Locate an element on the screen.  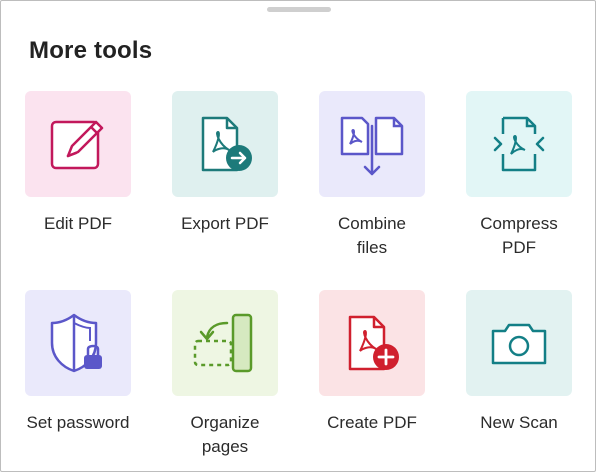
tool-label: Organize pages is located at coordinates (225, 434).